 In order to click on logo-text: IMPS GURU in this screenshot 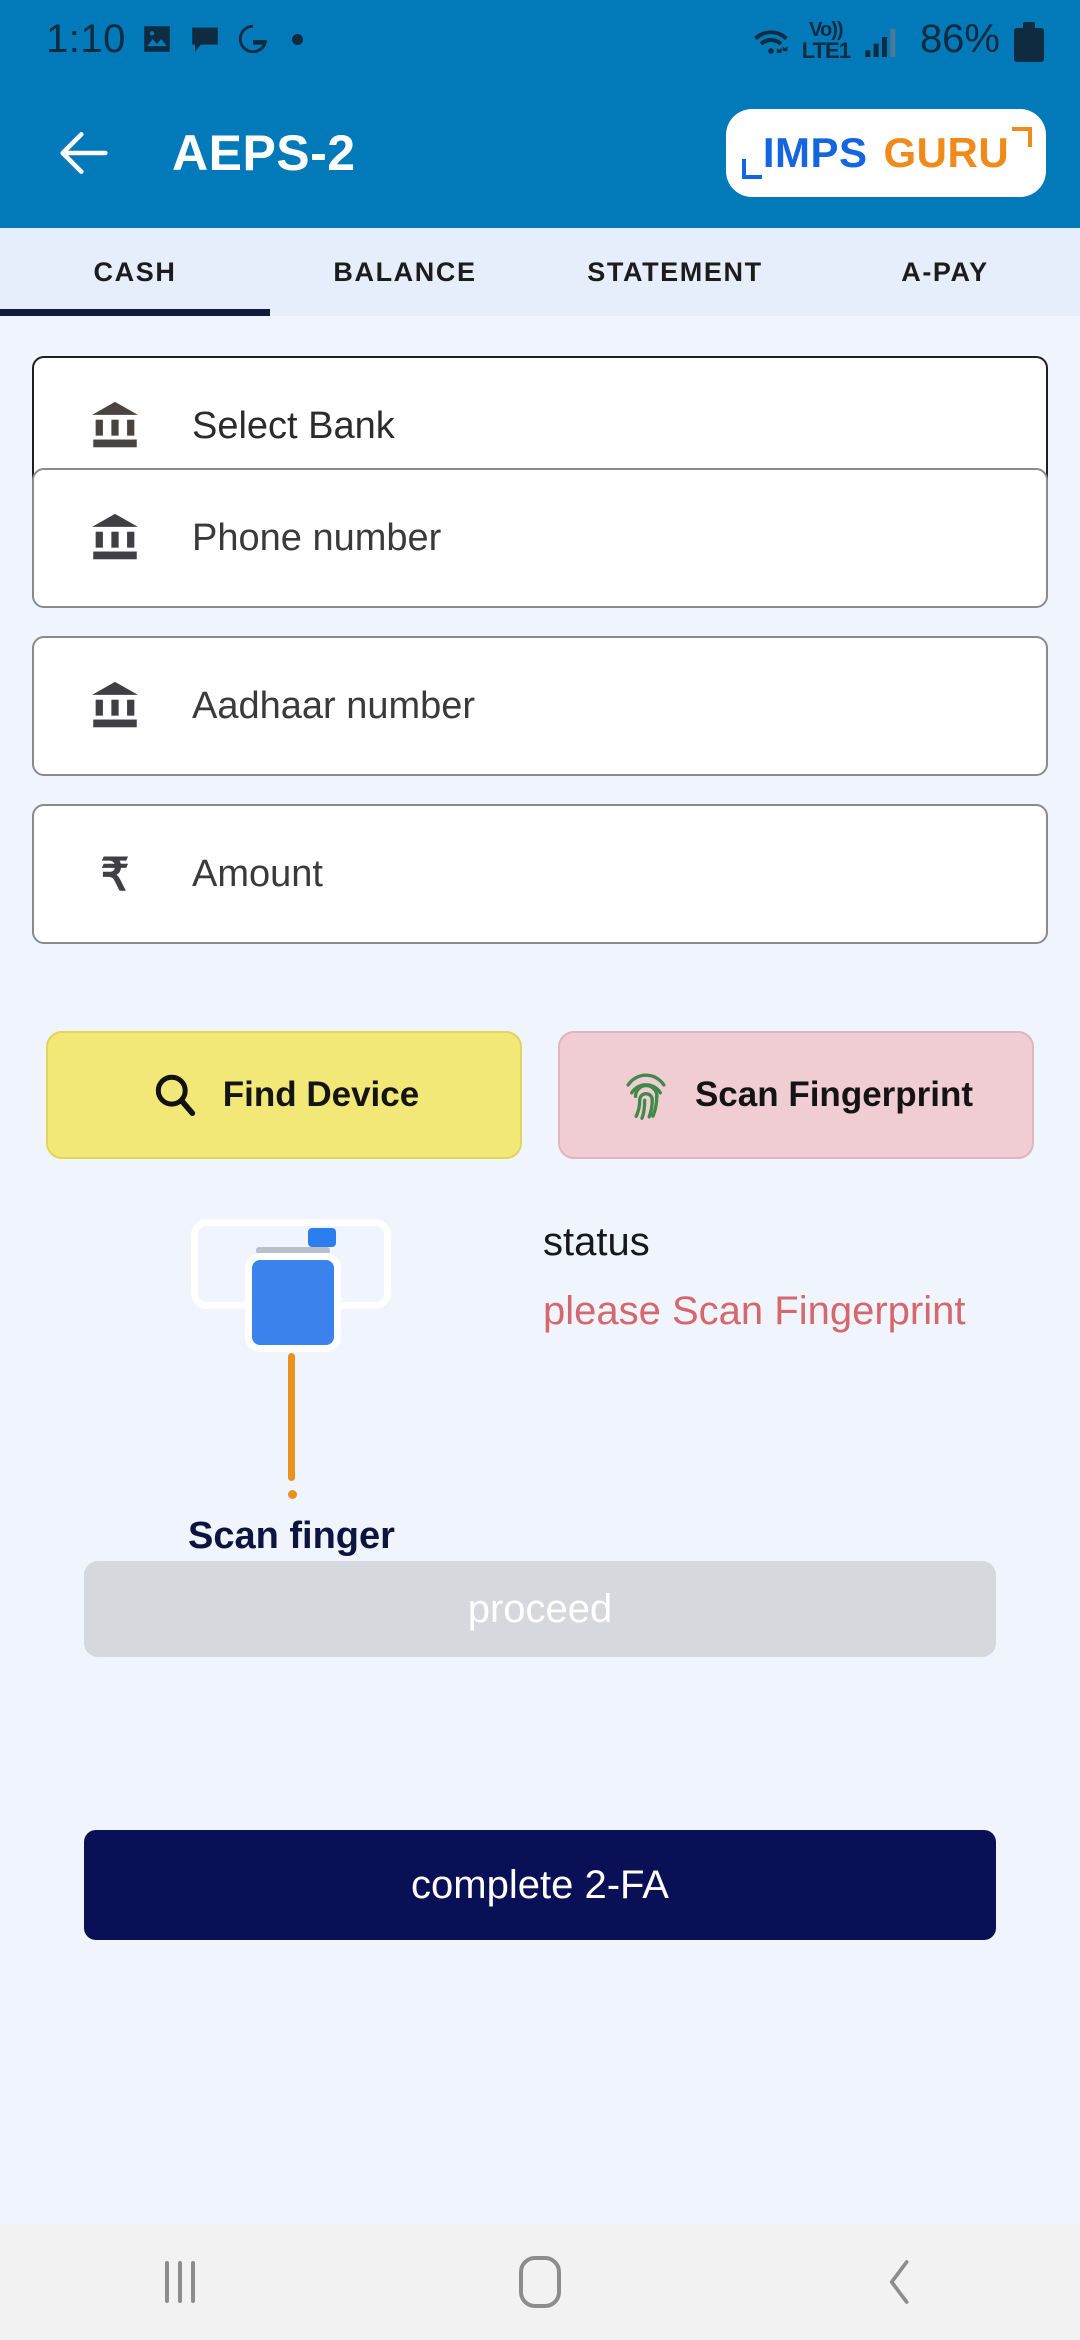, I will do `click(886, 153)`.